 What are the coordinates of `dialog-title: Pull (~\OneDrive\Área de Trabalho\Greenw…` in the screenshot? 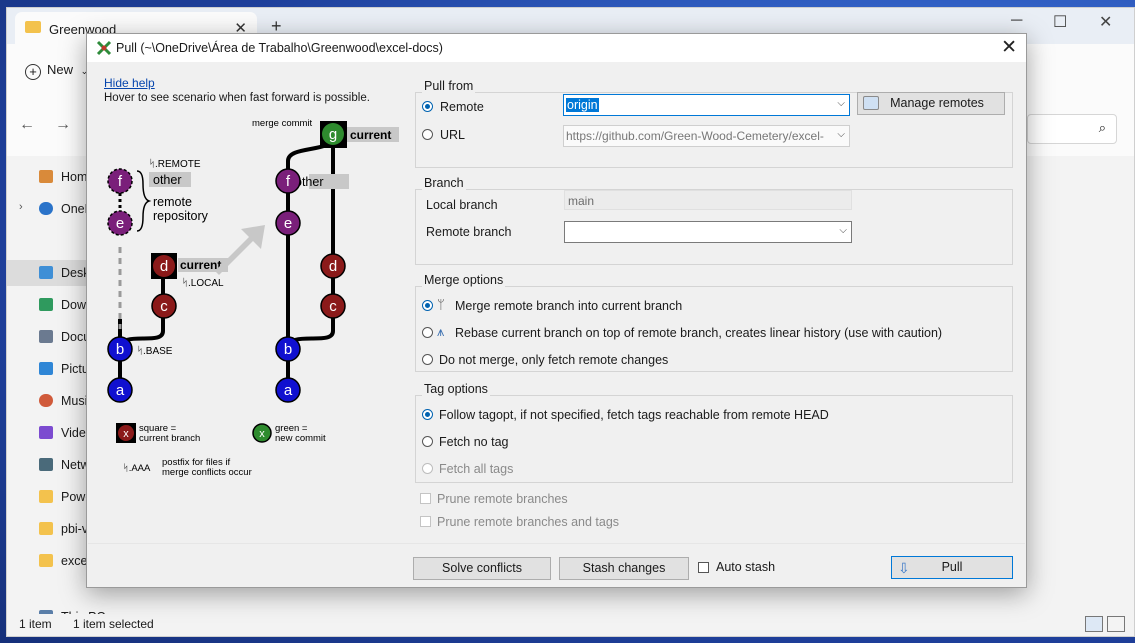 It's located at (279, 48).